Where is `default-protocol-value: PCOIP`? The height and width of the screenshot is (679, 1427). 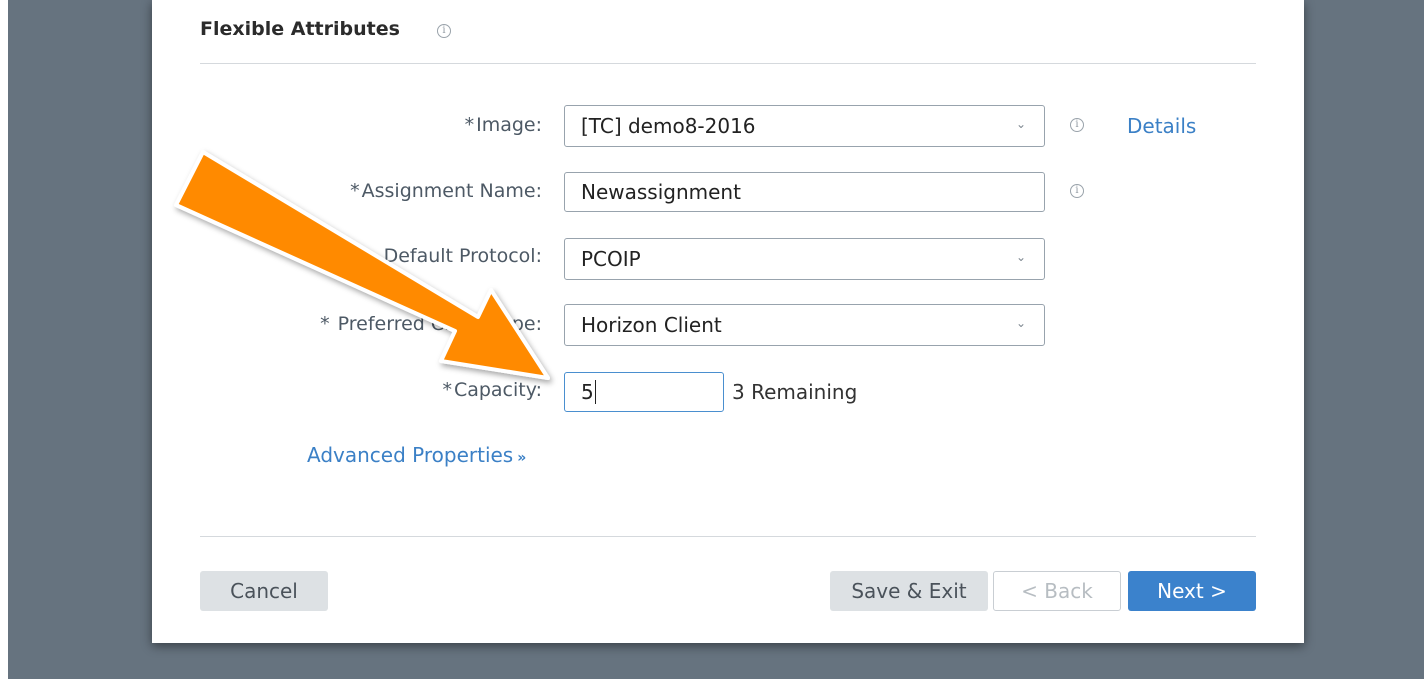
default-protocol-value: PCOIP is located at coordinates (611, 259).